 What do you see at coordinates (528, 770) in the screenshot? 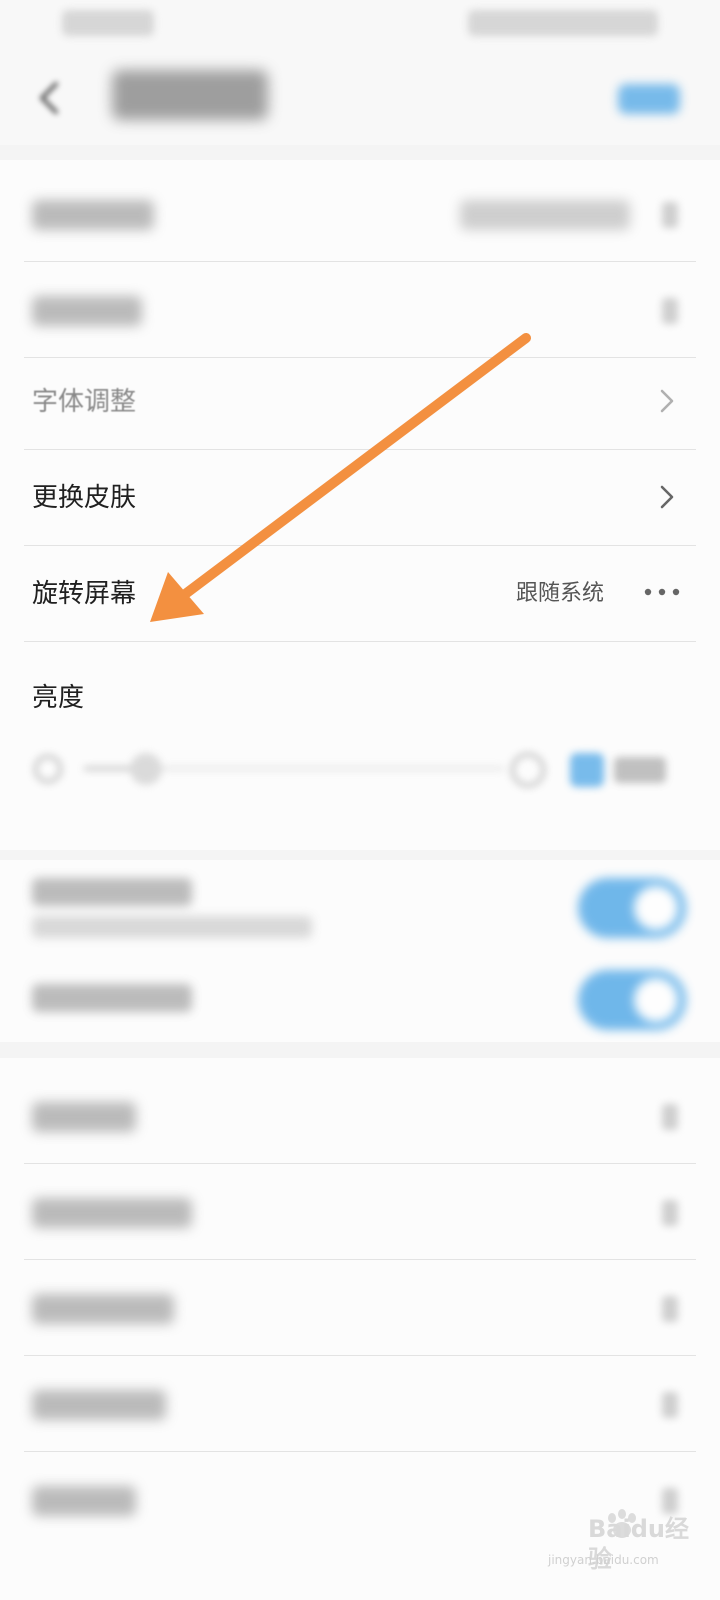
I see `brightness-high-icon` at bounding box center [528, 770].